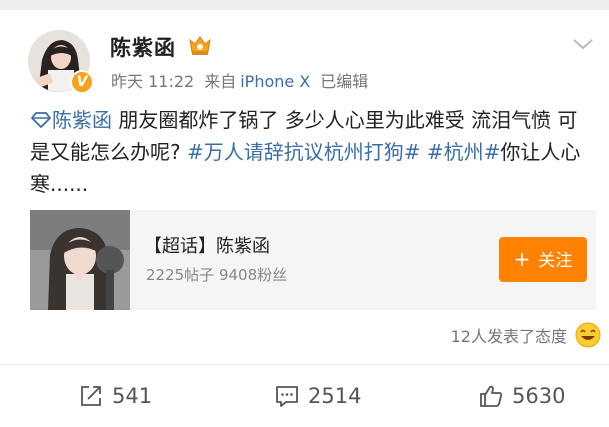 The image size is (609, 427). Describe the element at coordinates (82, 82) in the screenshot. I see `verified-v-icon: V` at that location.